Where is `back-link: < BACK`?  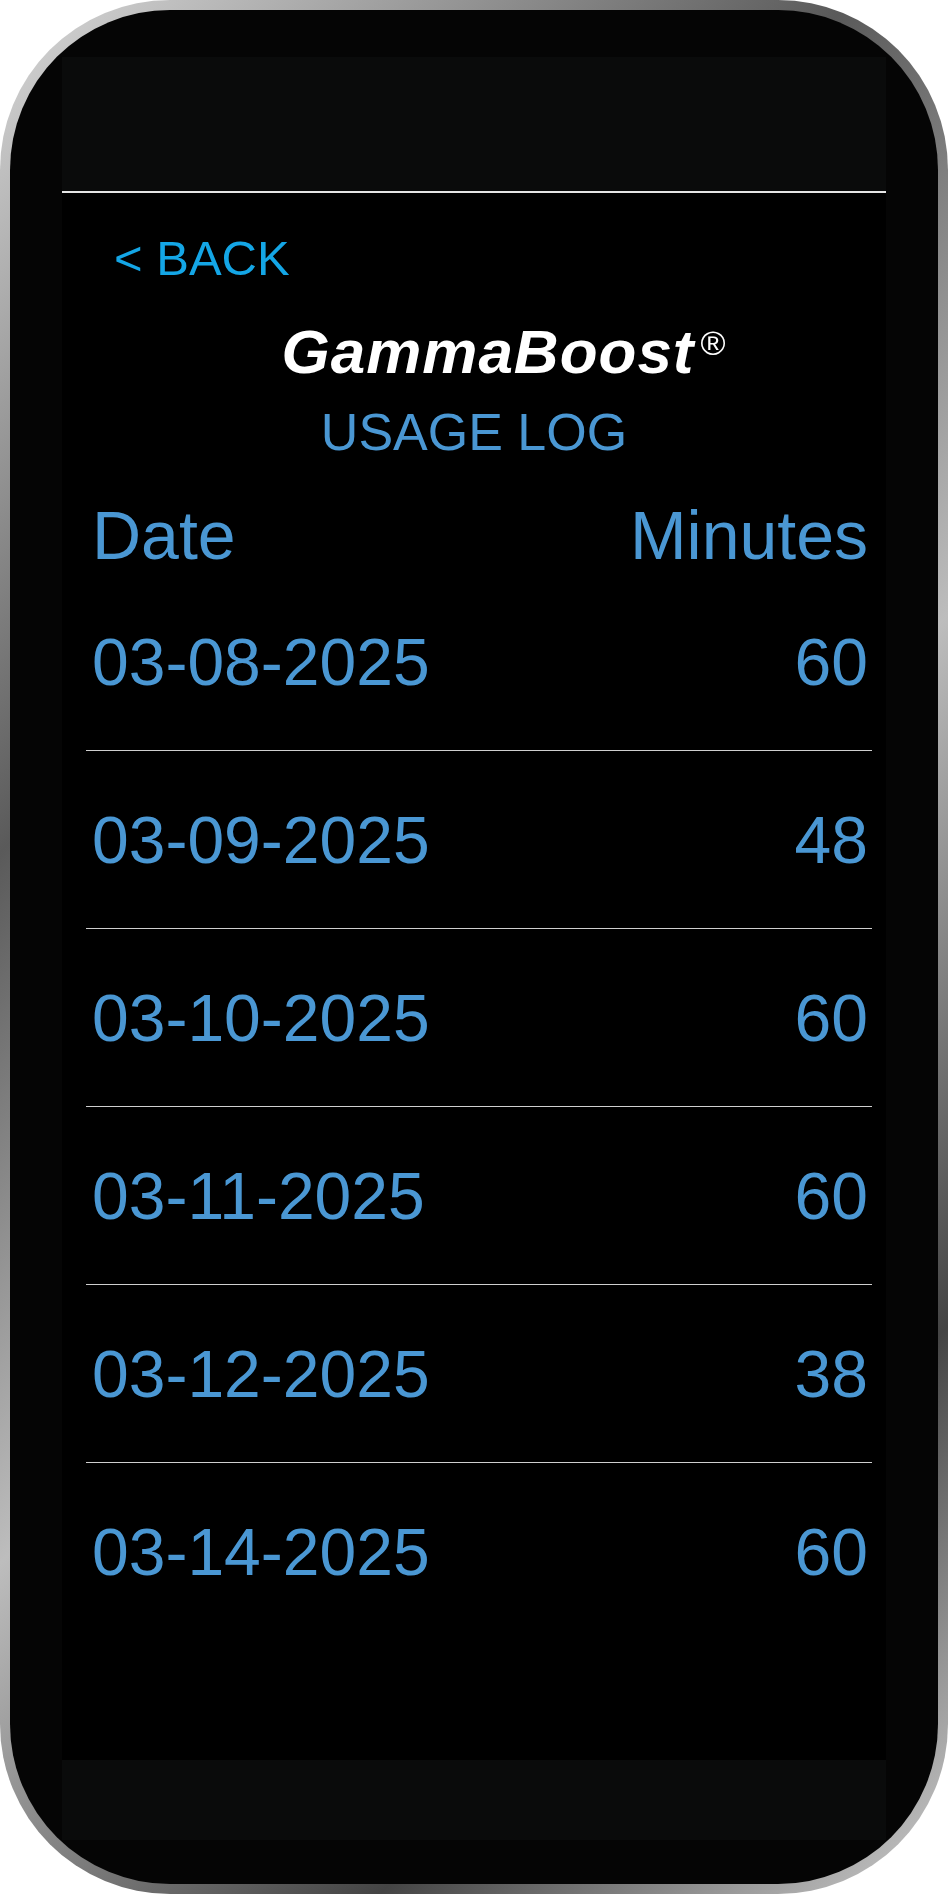 back-link: < BACK is located at coordinates (202, 258).